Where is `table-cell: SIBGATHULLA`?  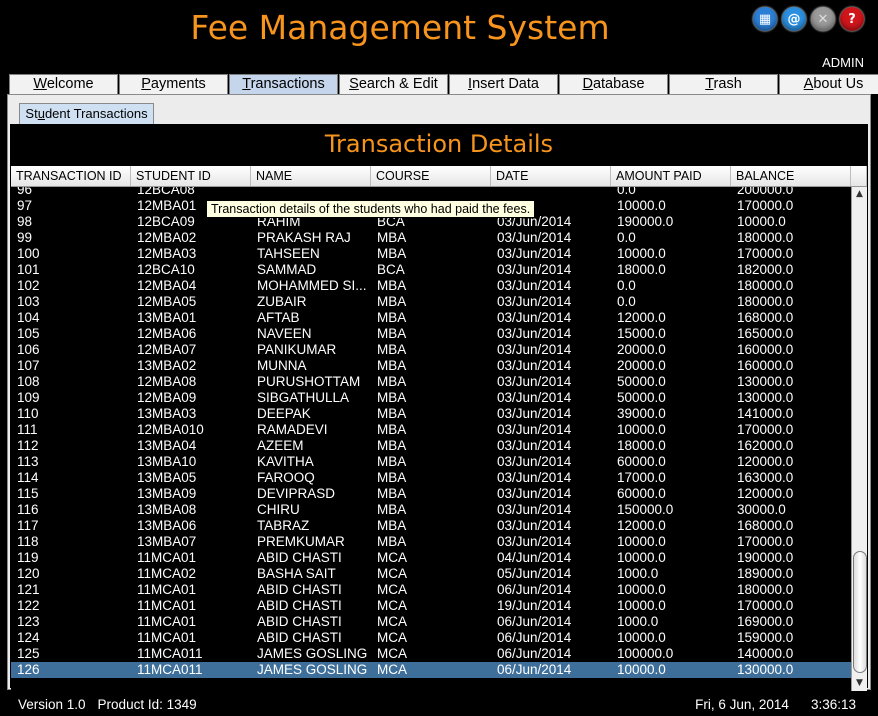 table-cell: SIBGATHULLA is located at coordinates (303, 397).